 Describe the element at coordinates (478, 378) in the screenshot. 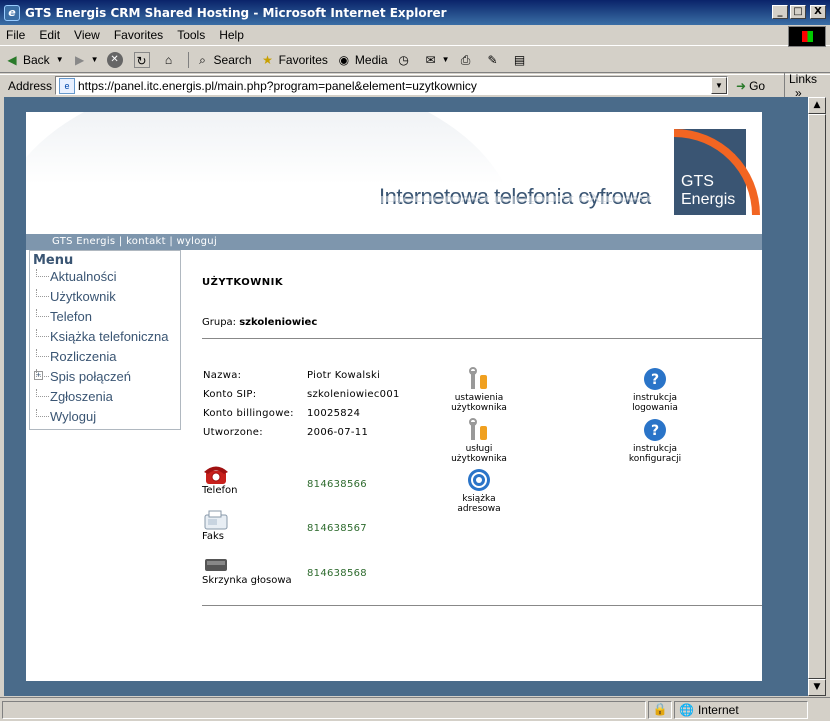

I see `tools-icon` at that location.